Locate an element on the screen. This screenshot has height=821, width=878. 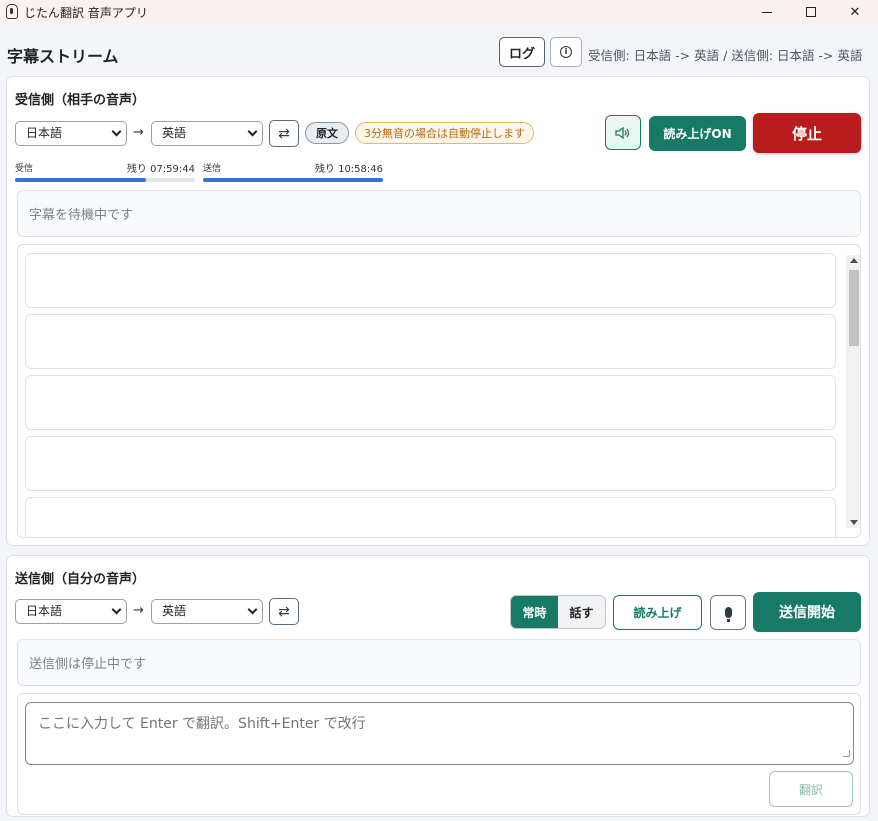
title-bar: じたん翻訳 音声アプリ ✕ is located at coordinates (439, 12).